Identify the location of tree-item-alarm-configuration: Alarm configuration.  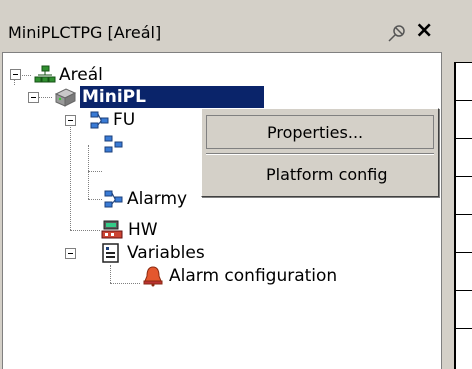
(203, 276).